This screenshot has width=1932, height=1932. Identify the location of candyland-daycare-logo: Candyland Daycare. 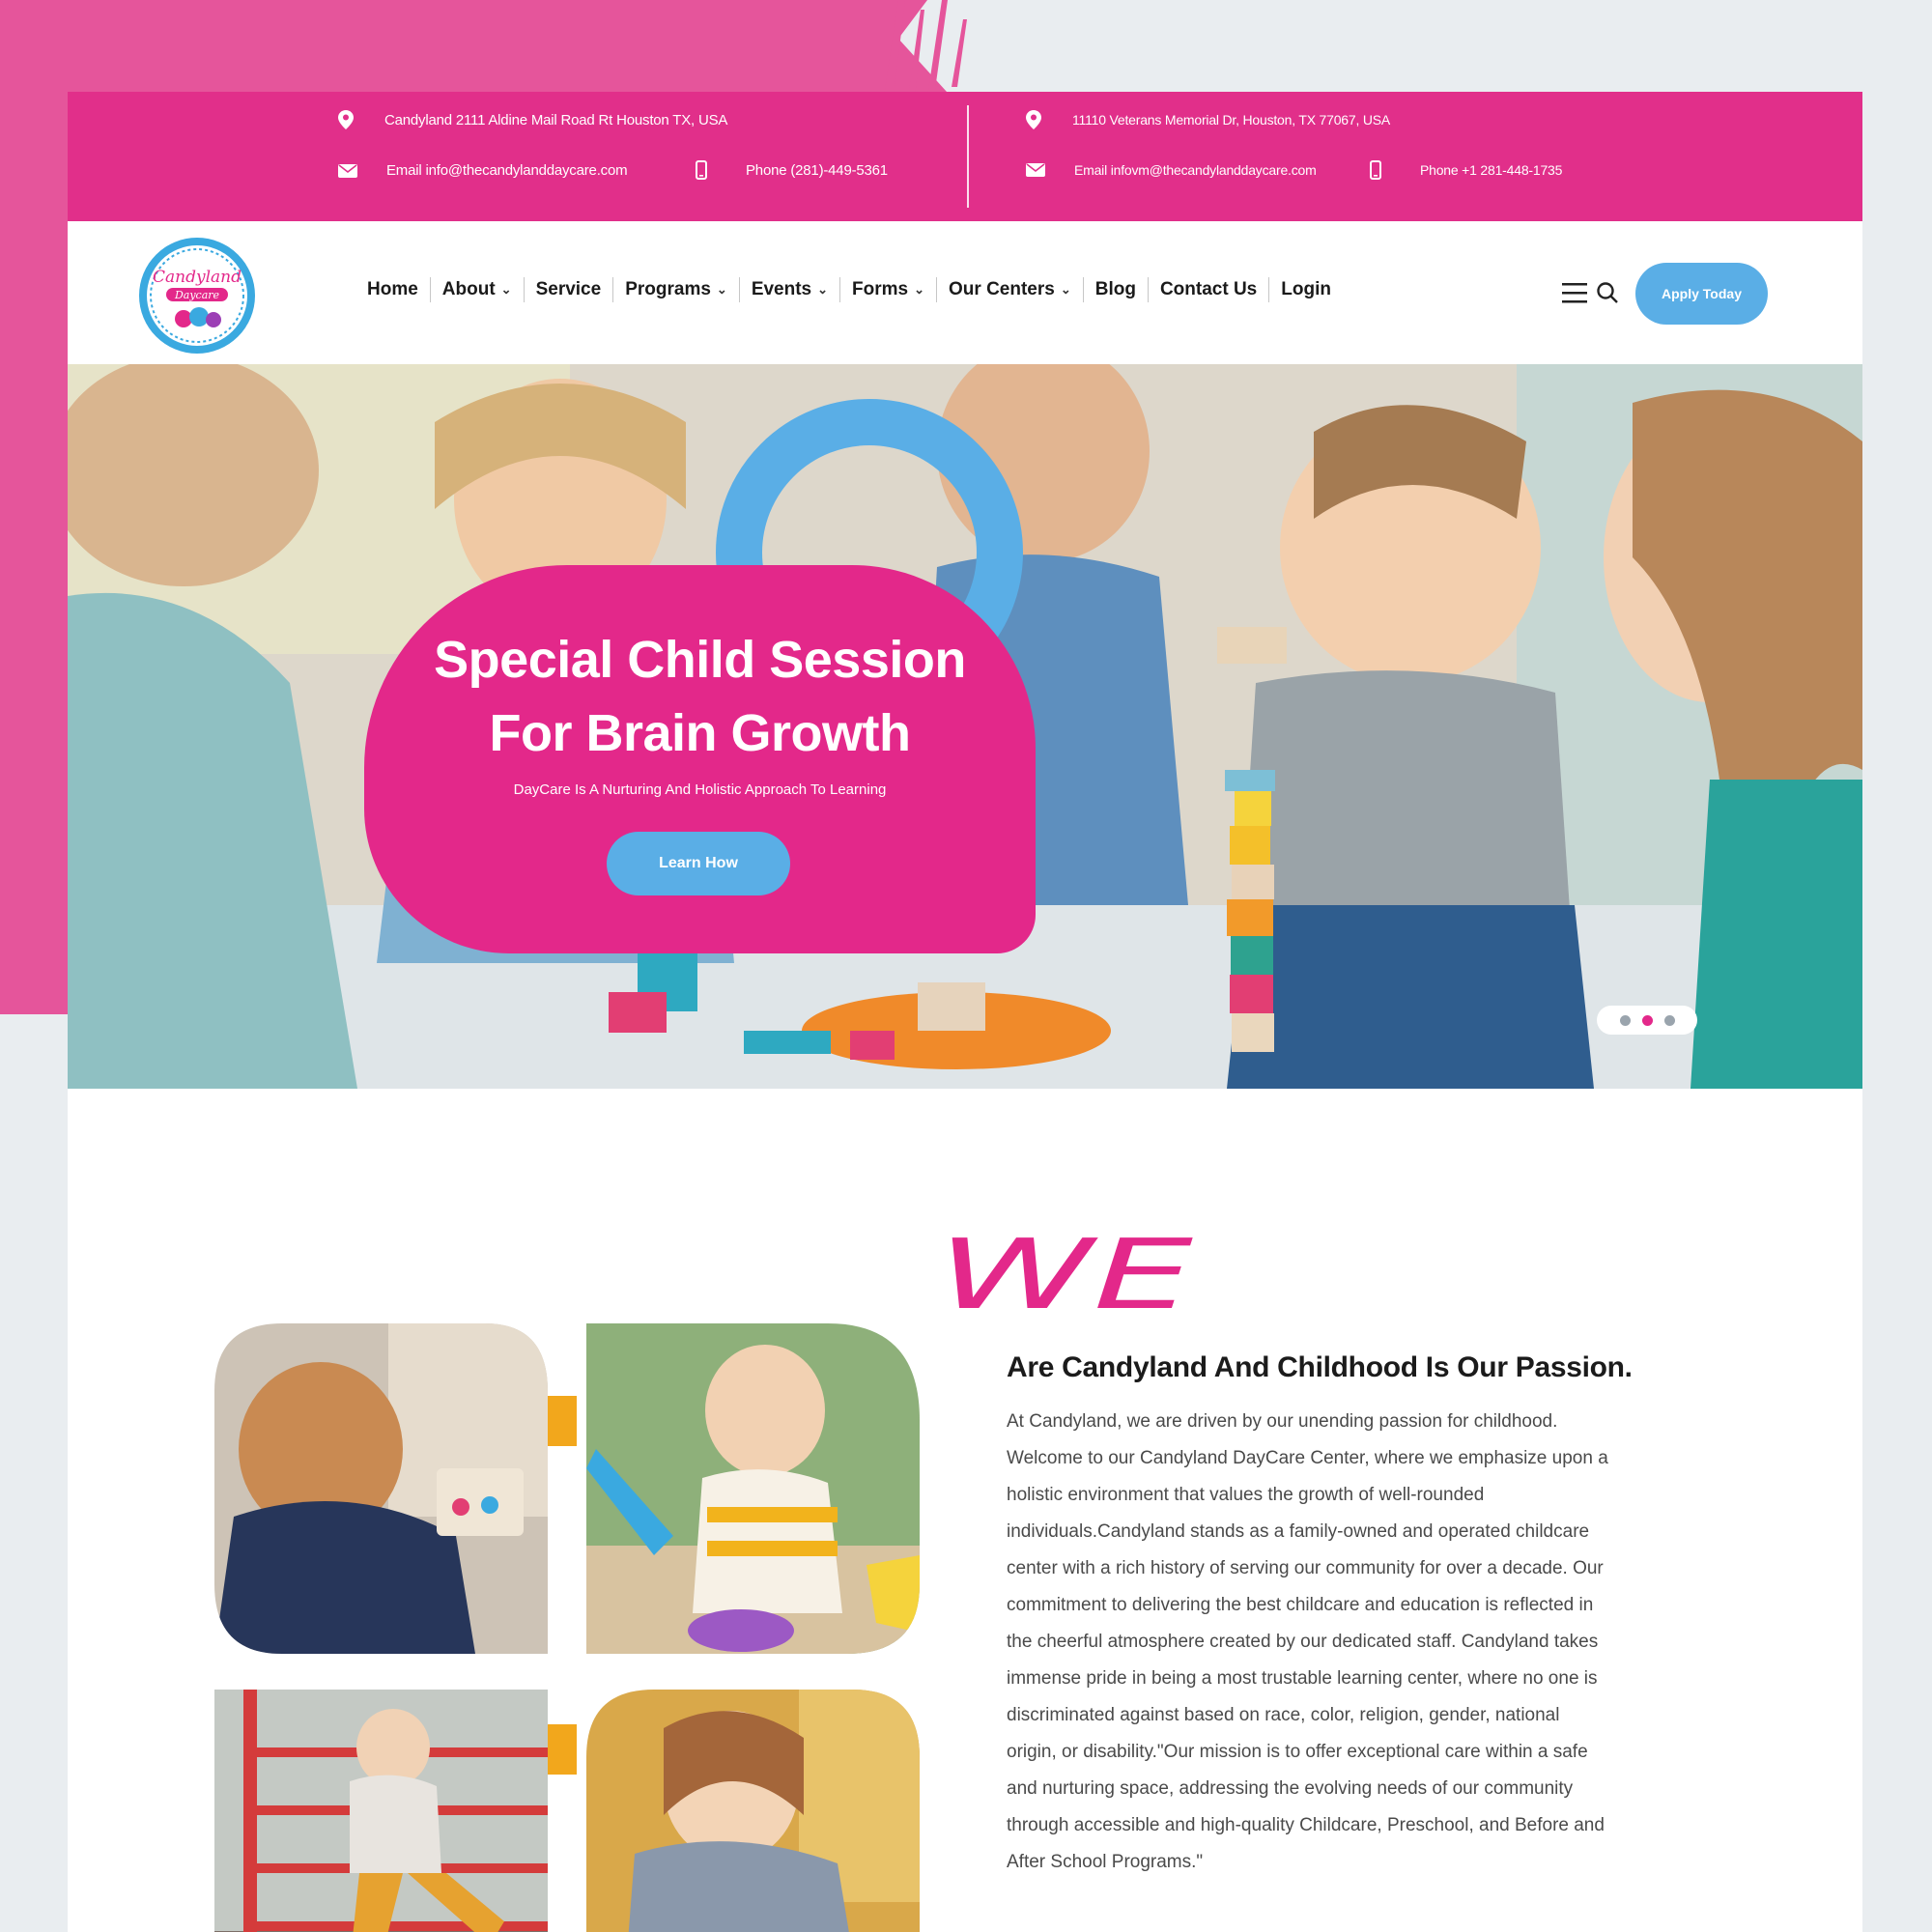
(197, 295).